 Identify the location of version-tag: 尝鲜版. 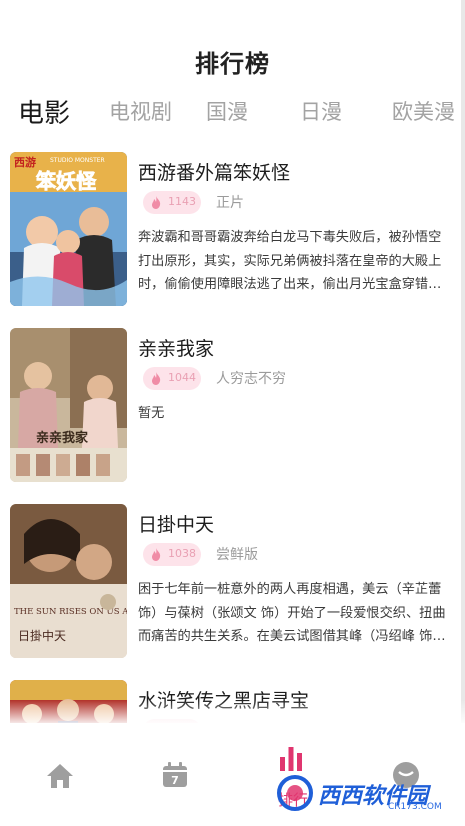
(237, 555).